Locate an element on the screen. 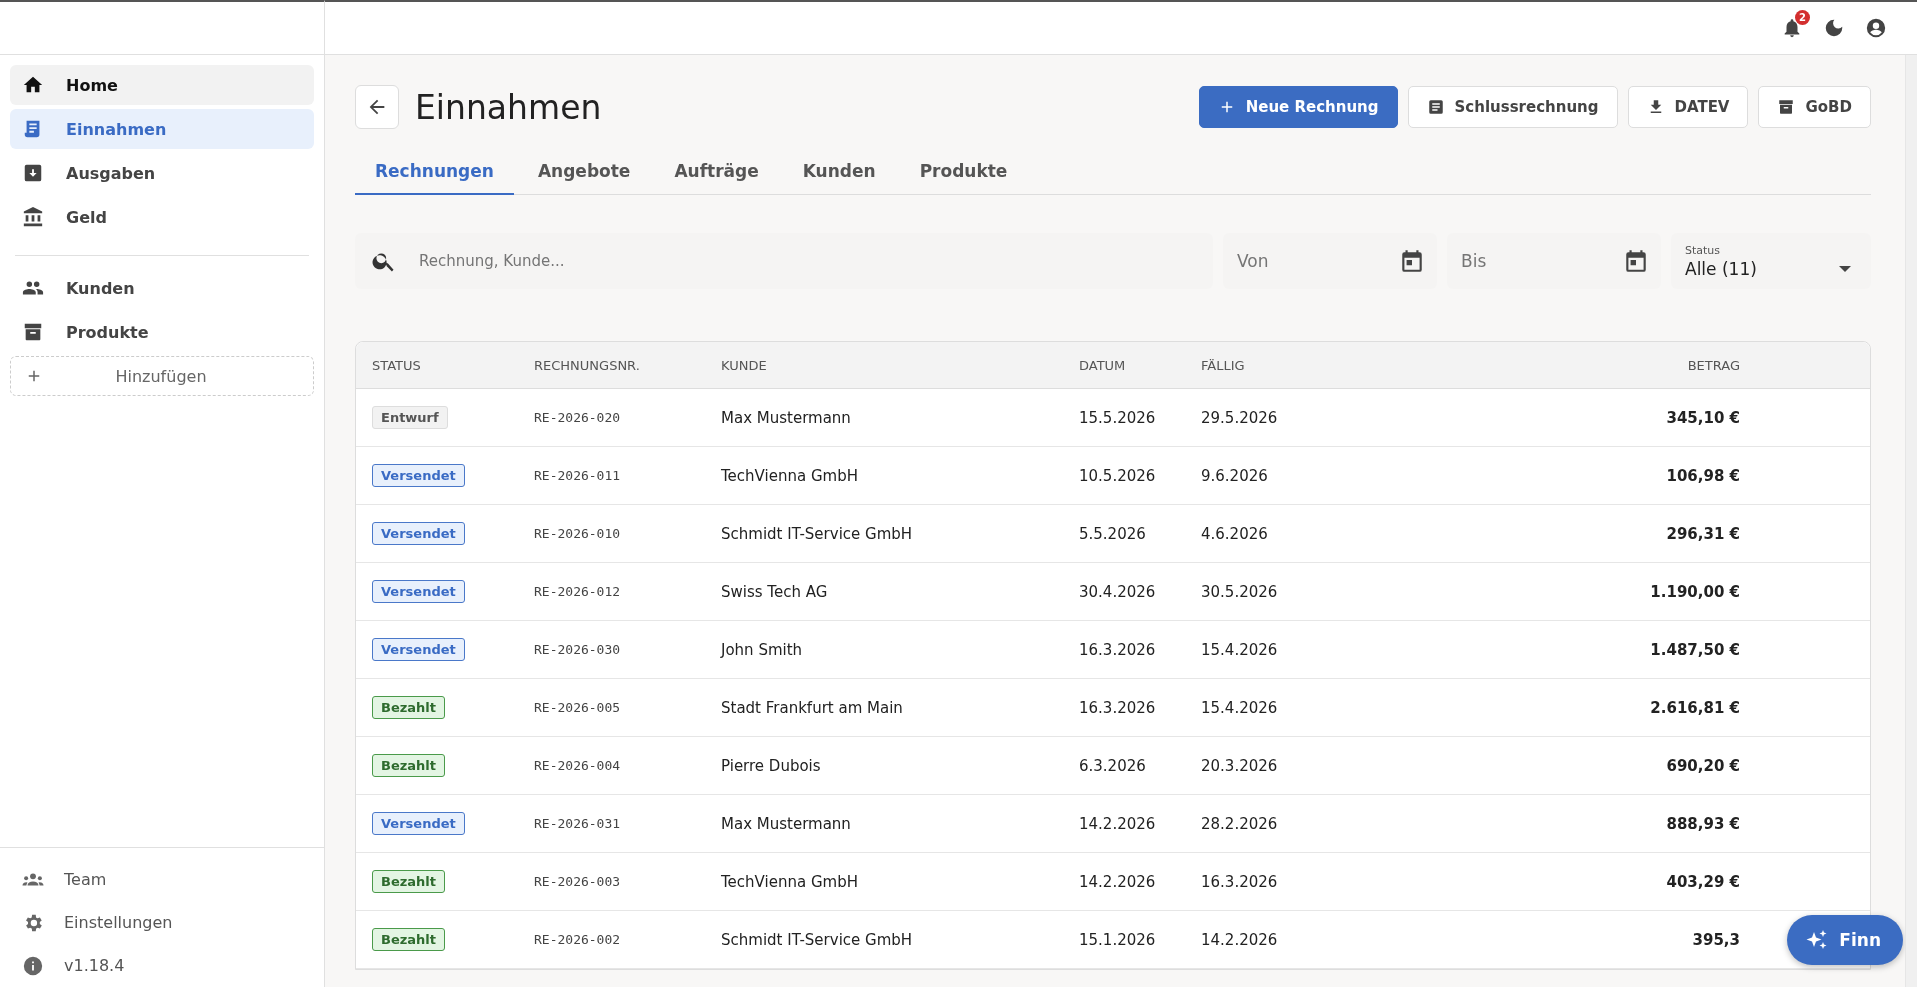 The image size is (1917, 987). table-cell-text: Max Mustermann is located at coordinates (786, 823).